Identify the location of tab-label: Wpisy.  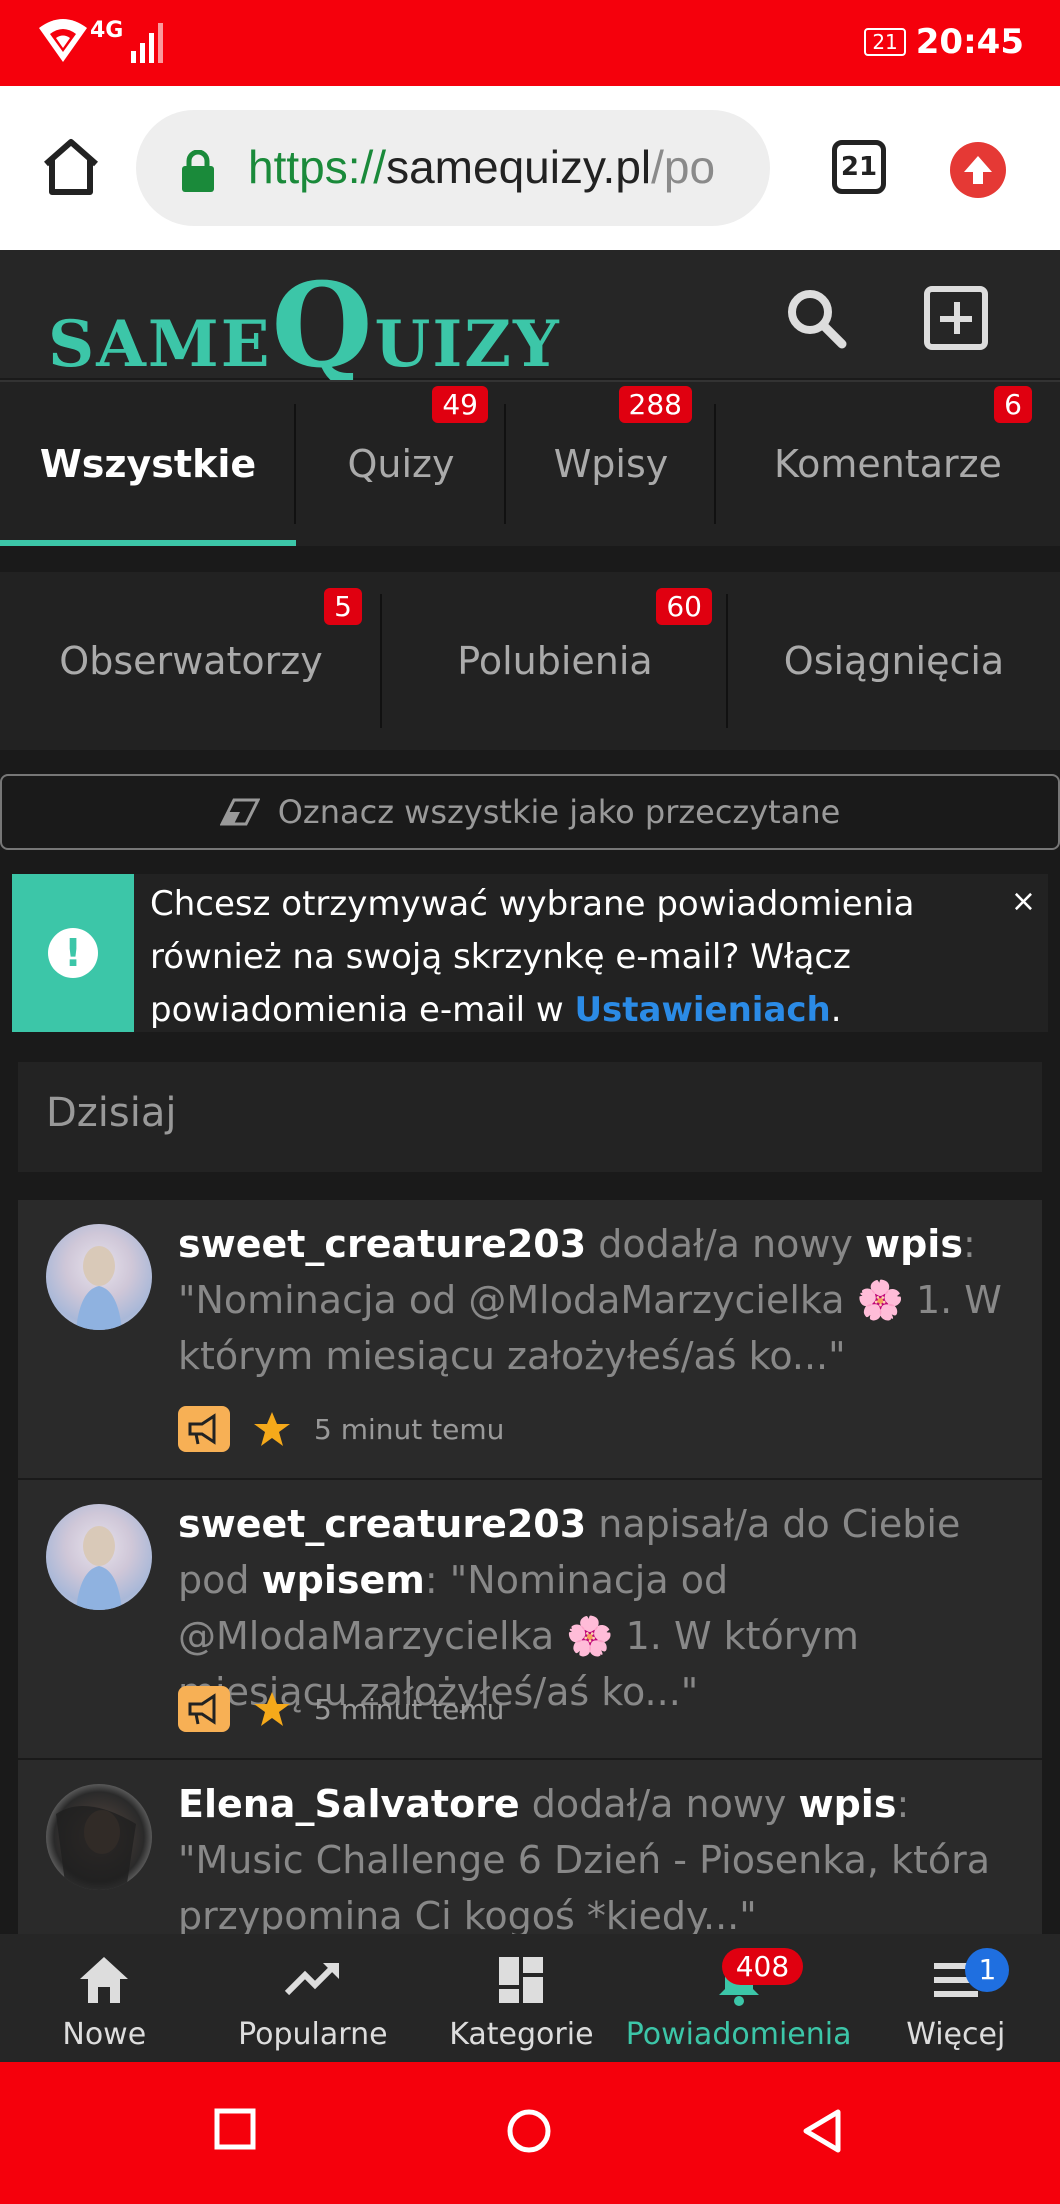
(611, 464).